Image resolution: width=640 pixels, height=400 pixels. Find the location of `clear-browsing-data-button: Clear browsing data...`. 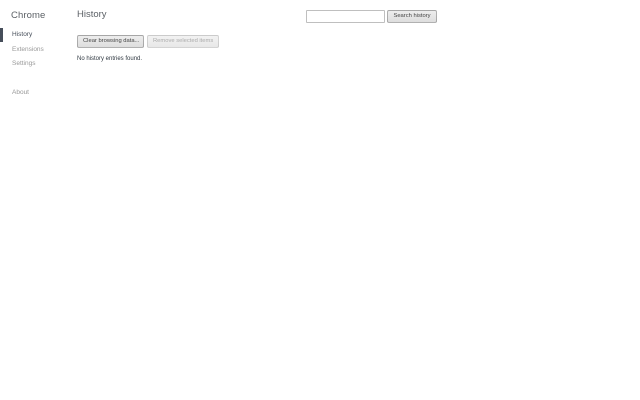

clear-browsing-data-button: Clear browsing data... is located at coordinates (110, 41).